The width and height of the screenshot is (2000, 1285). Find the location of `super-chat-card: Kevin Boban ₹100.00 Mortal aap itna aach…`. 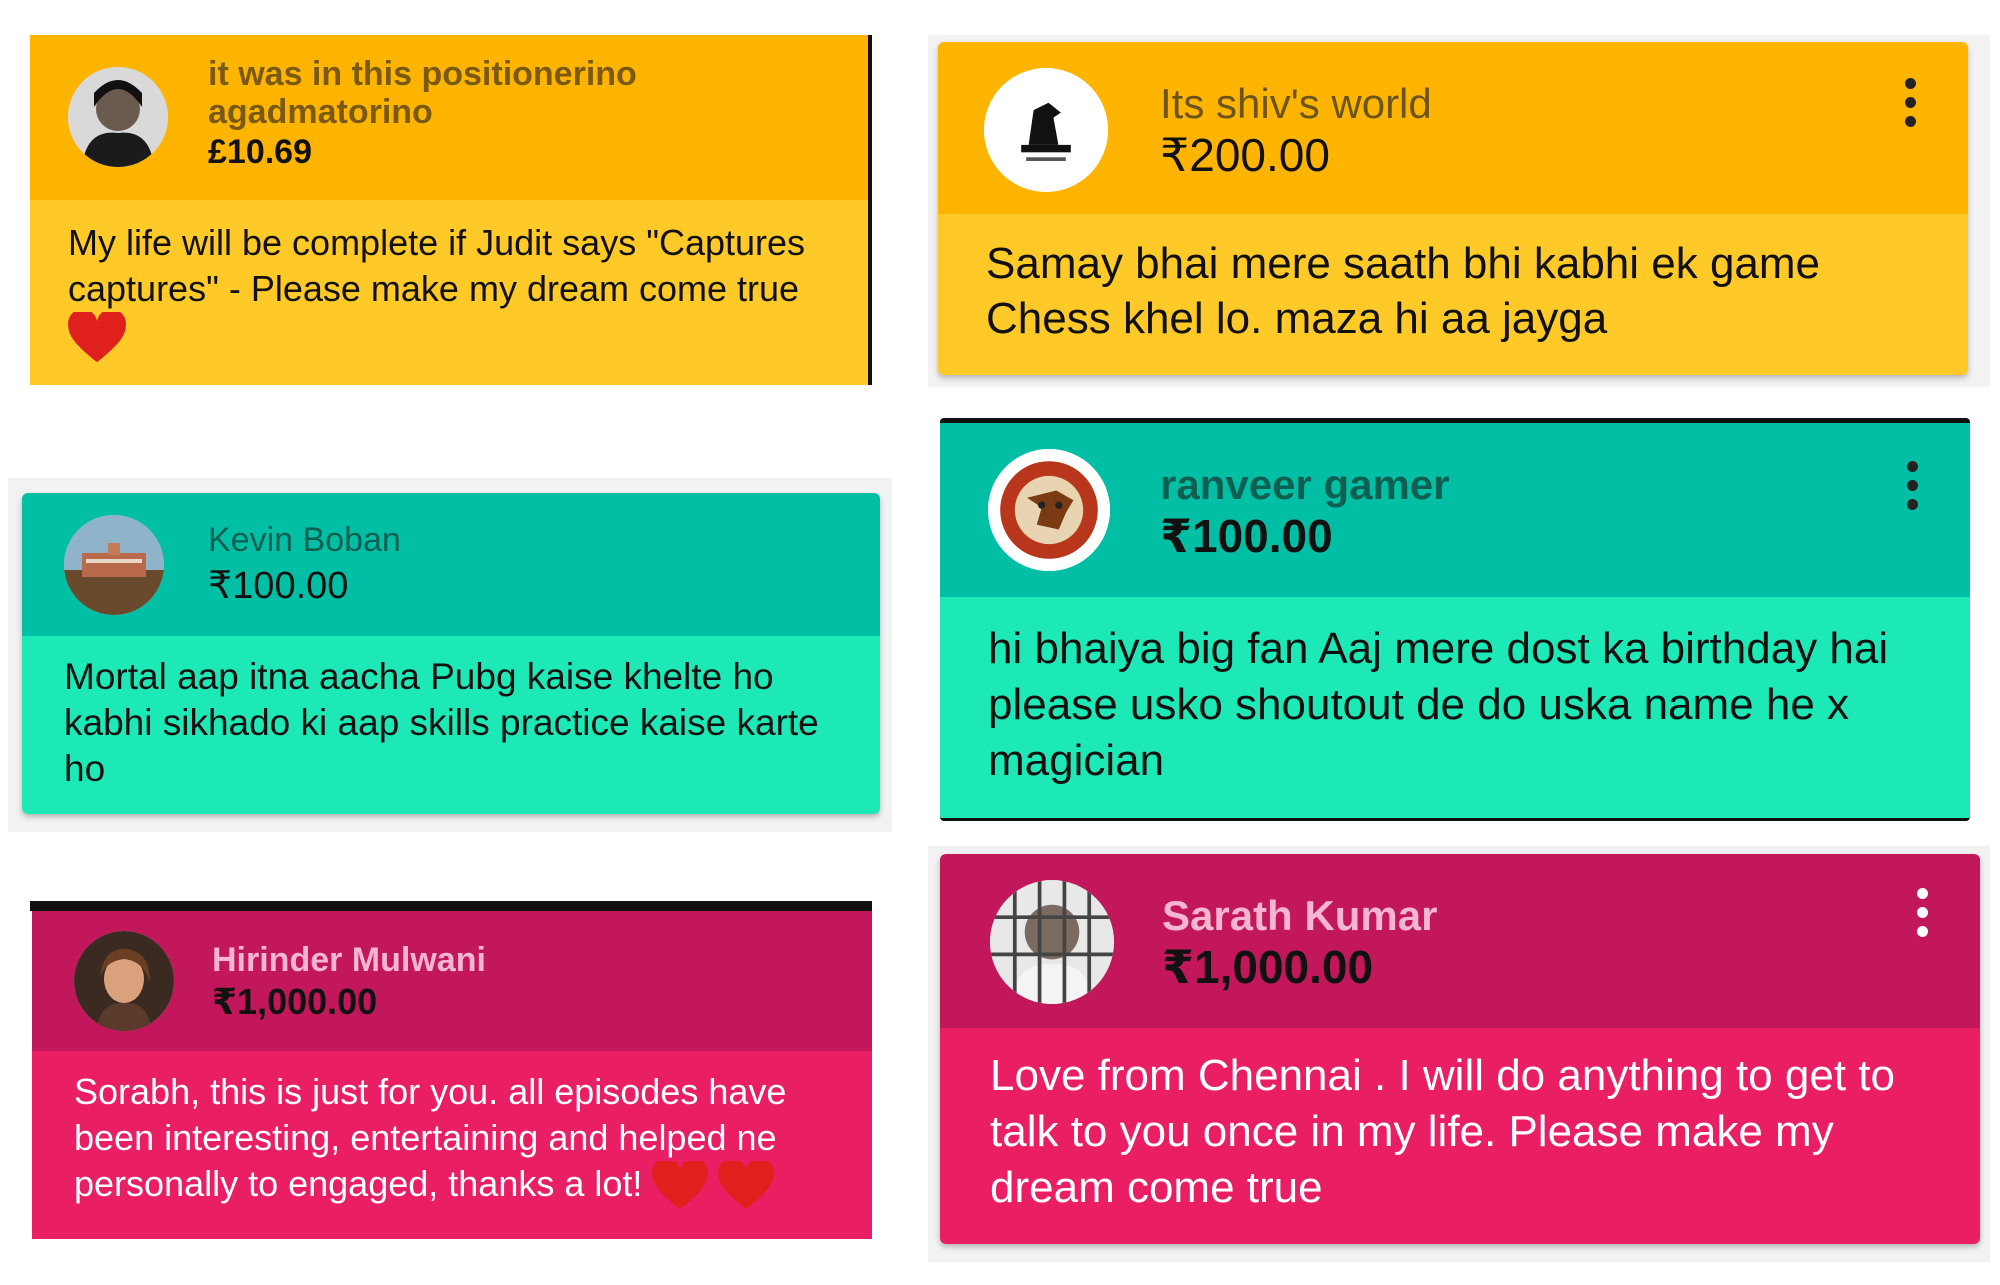

super-chat-card: Kevin Boban ₹100.00 Mortal aap itna aach… is located at coordinates (451, 653).